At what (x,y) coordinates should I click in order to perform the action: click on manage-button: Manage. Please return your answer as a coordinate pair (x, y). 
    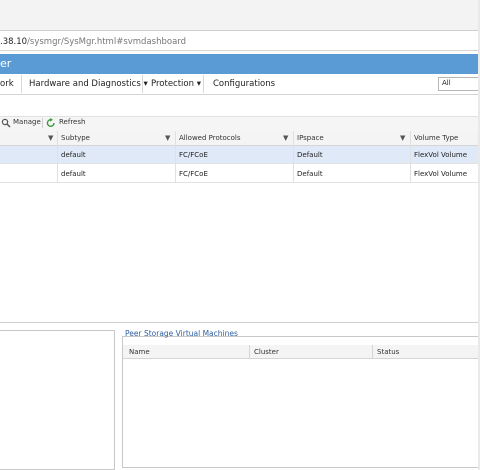
    Looking at the image, I should click on (27, 122).